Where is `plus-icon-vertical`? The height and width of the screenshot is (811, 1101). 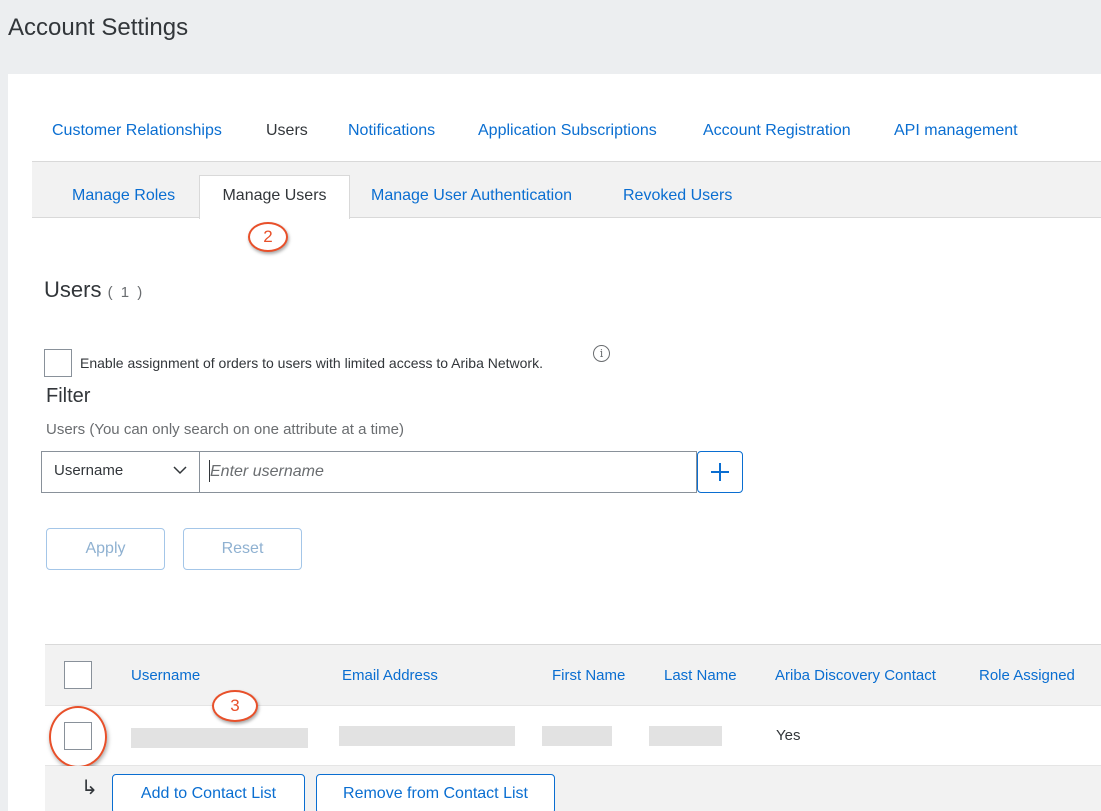
plus-icon-vertical is located at coordinates (720, 472).